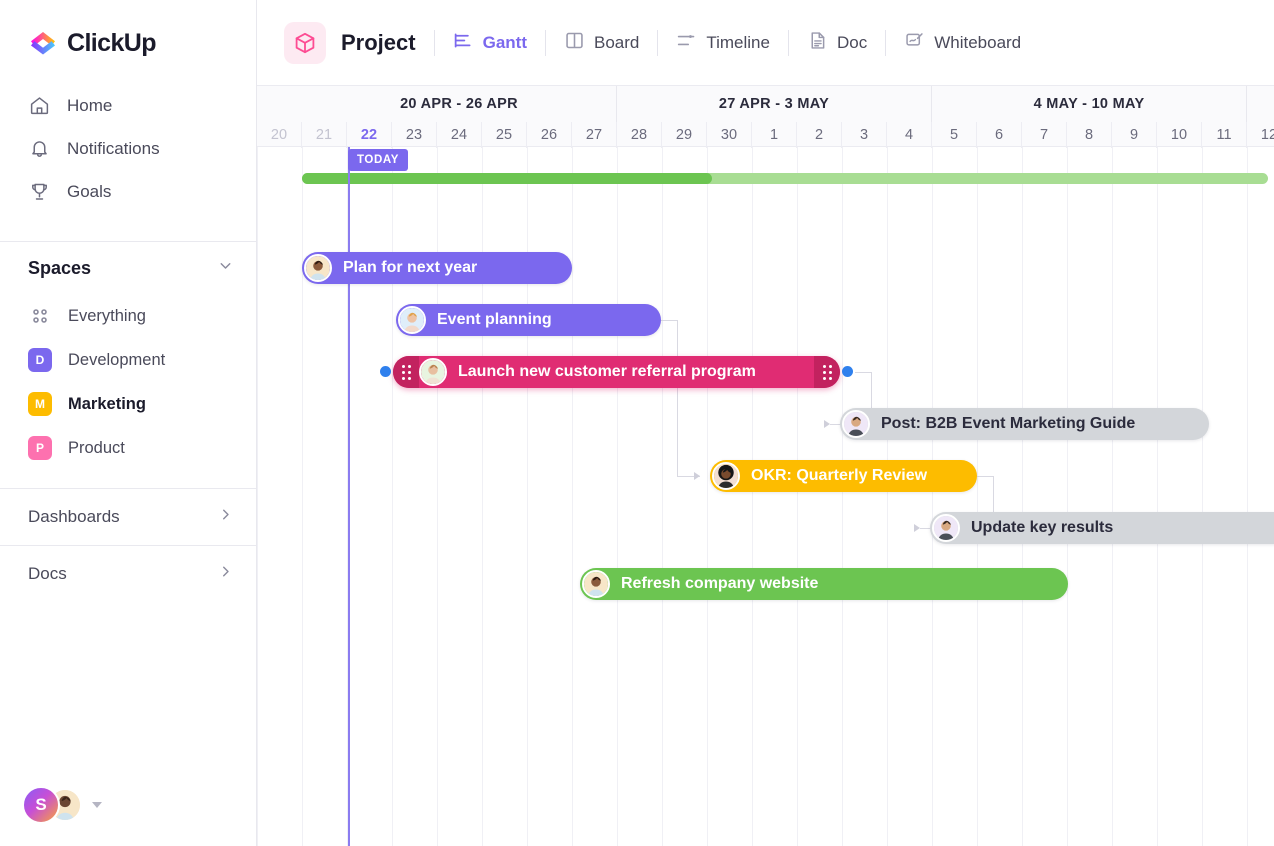  I want to click on gantt-task-bar: OKR: Quarterly Review, so click(843, 476).